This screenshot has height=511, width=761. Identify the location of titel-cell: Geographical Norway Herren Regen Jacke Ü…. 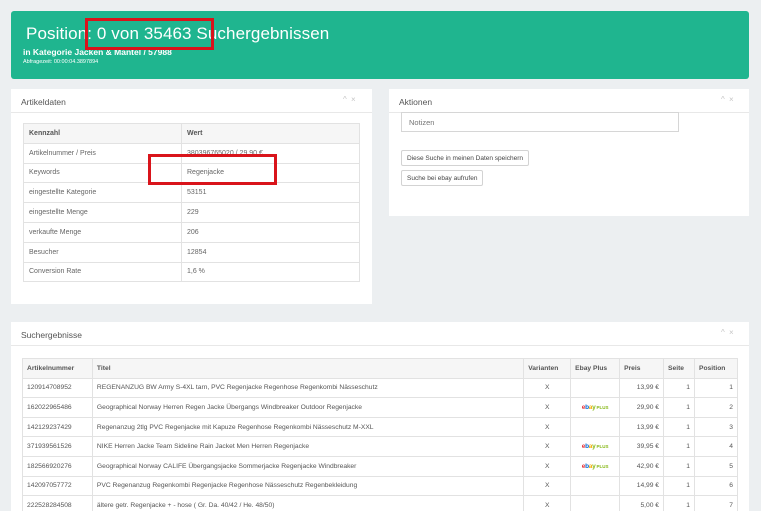
(308, 407).